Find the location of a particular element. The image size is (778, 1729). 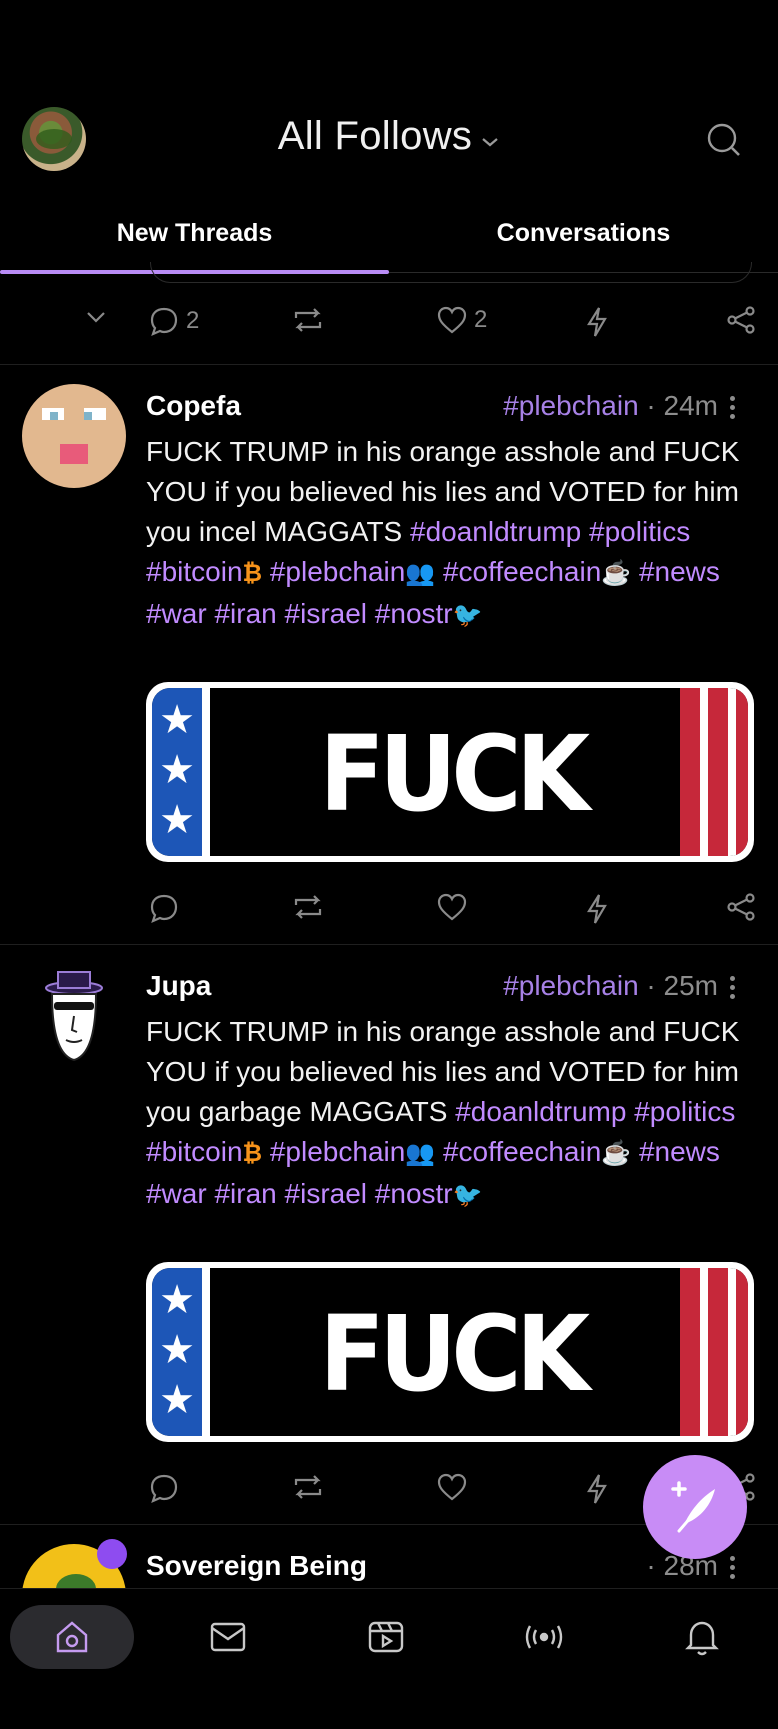

flag-stripe is located at coordinates (206, 1352).